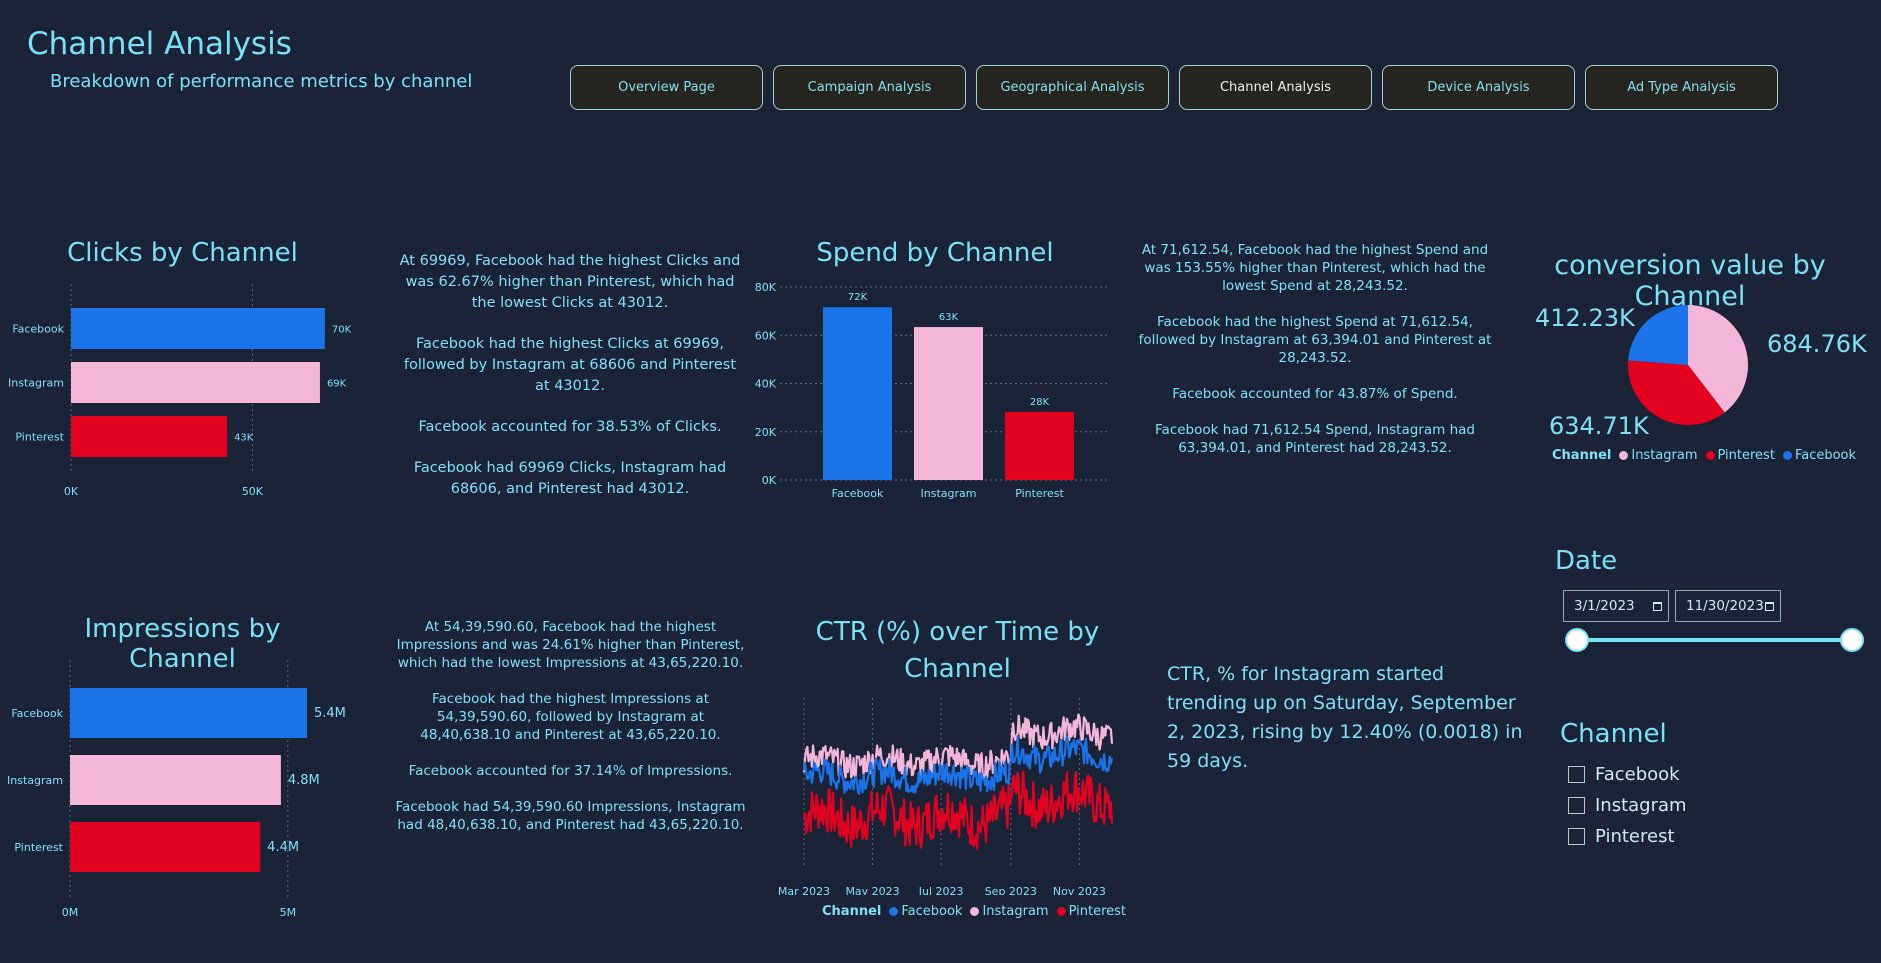  I want to click on legend-item-facebook: Facebook, so click(1819, 455).